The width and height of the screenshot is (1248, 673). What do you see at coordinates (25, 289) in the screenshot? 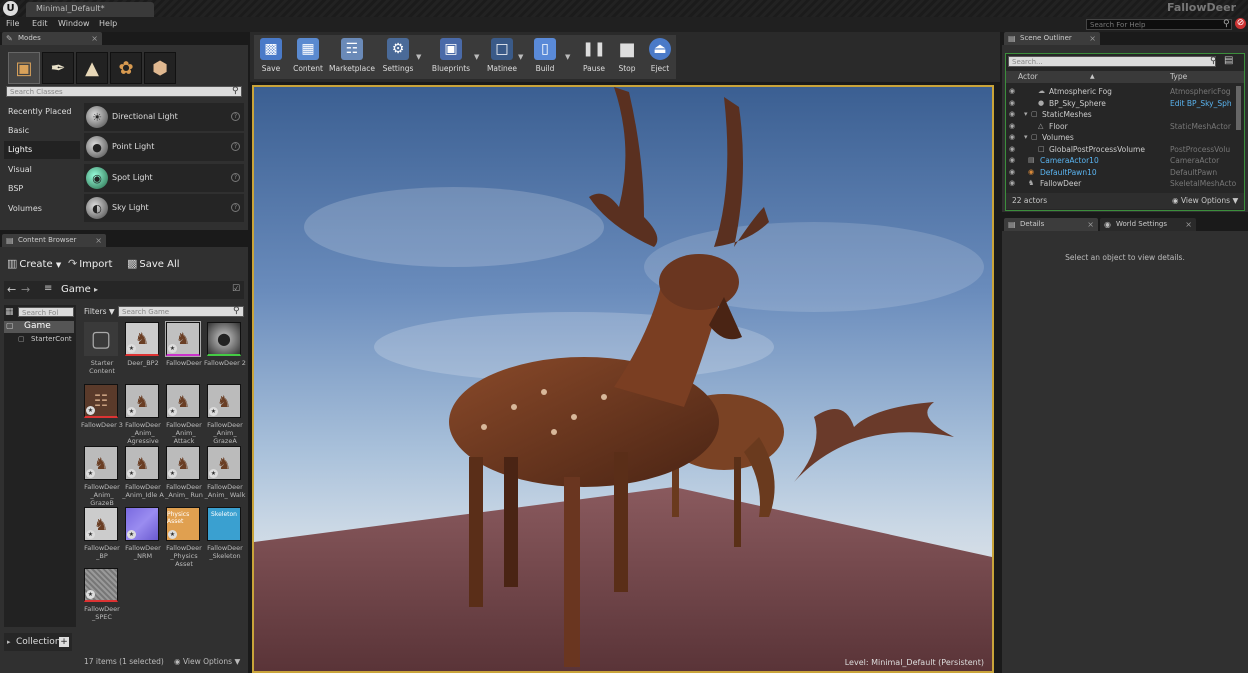
I see `forward-arrow-icon: →` at bounding box center [25, 289].